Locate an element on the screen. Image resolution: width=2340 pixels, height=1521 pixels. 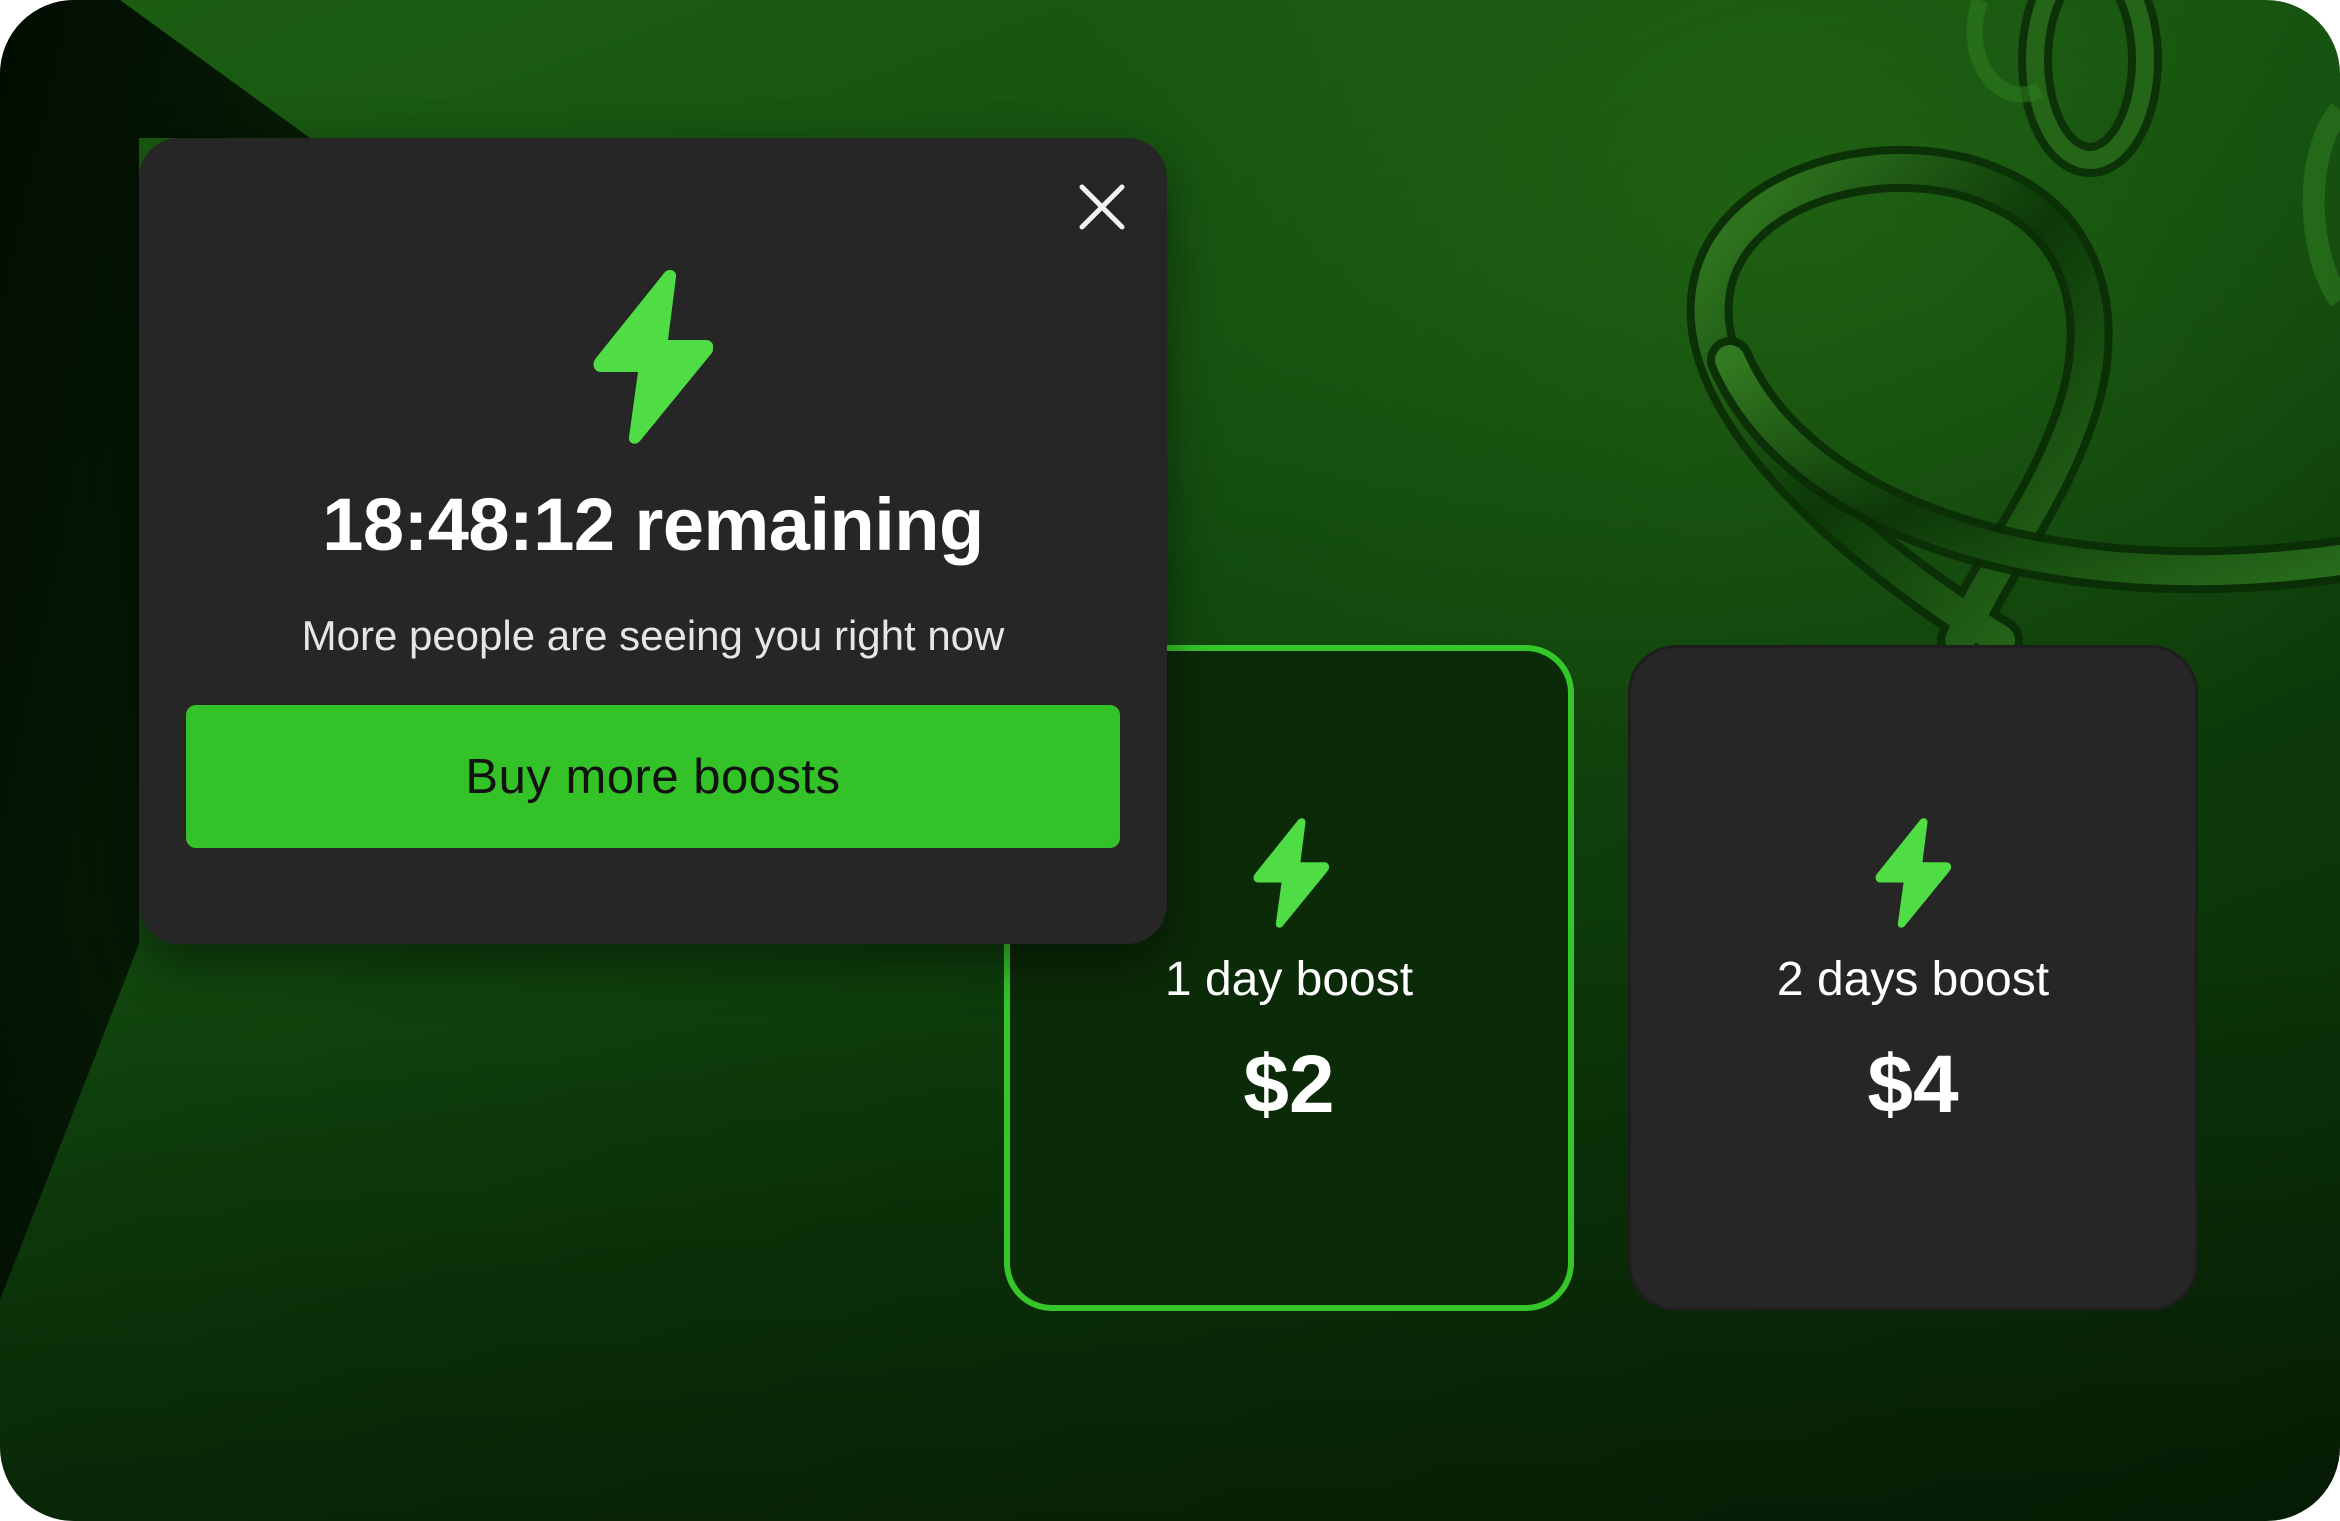
close-icon is located at coordinates (1102, 207).